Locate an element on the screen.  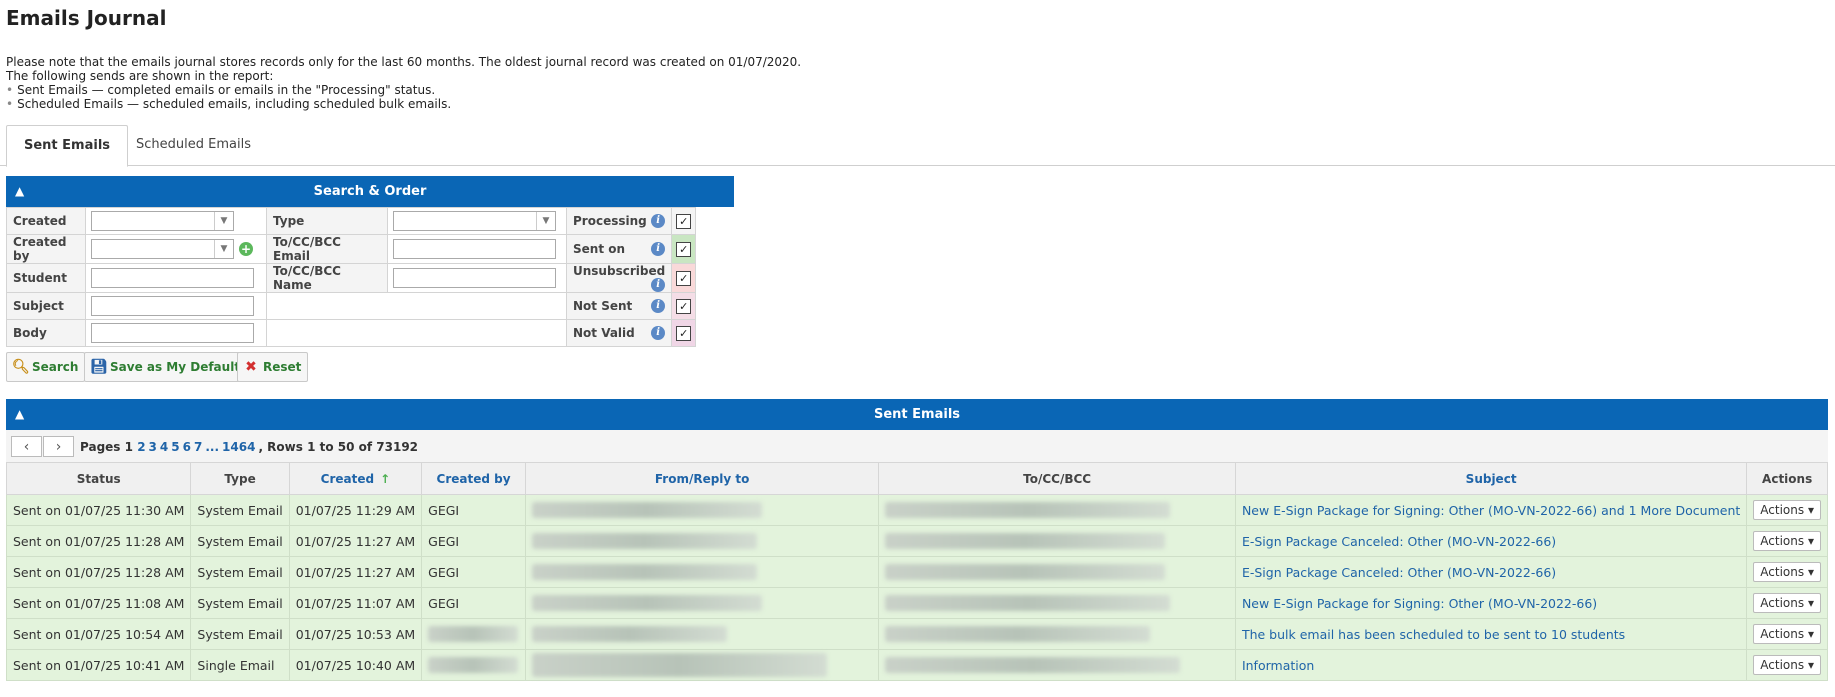
page-link: 3 is located at coordinates (153, 447).